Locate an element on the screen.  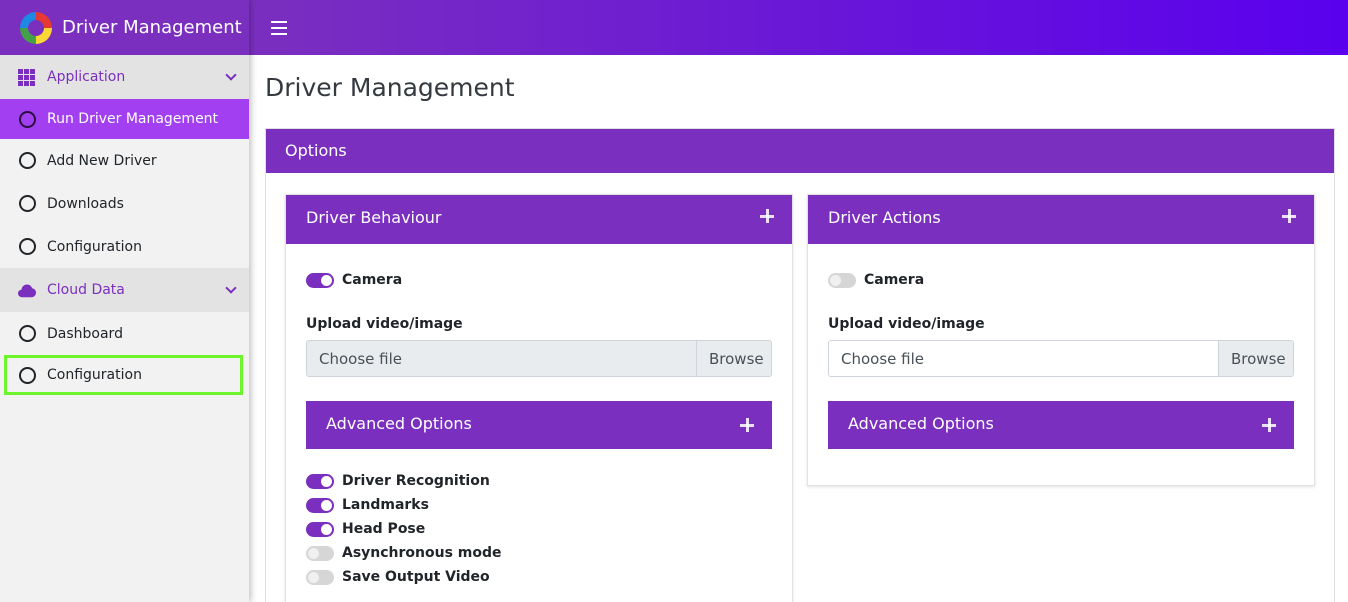
sidebar-item-label: Run Driver Management is located at coordinates (133, 119).